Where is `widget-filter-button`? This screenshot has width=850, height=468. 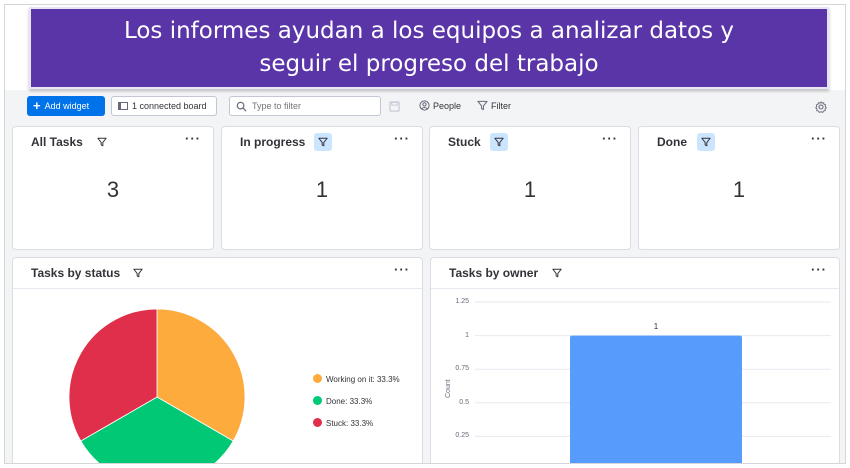 widget-filter-button is located at coordinates (138, 273).